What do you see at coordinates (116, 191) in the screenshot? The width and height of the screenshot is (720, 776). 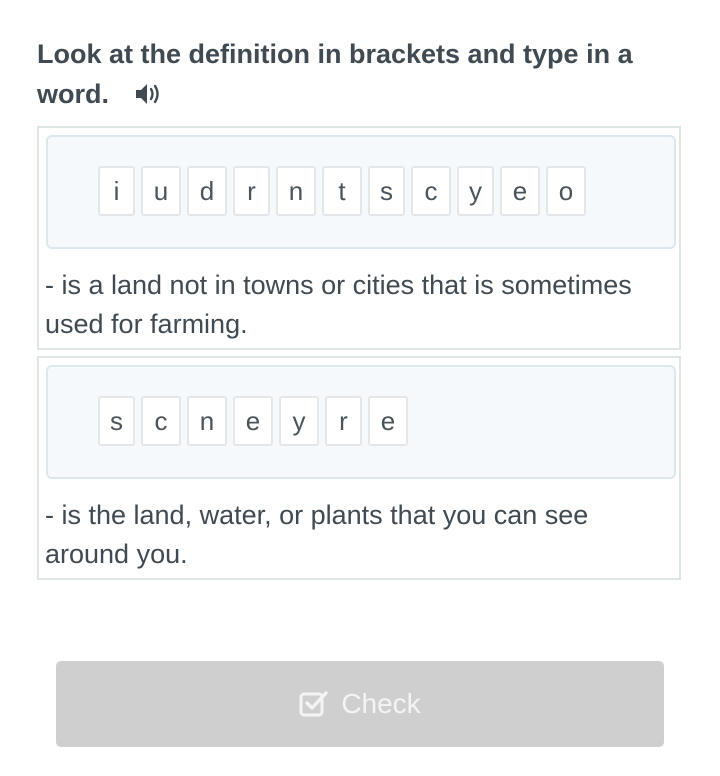 I see `letter-tile: i` at bounding box center [116, 191].